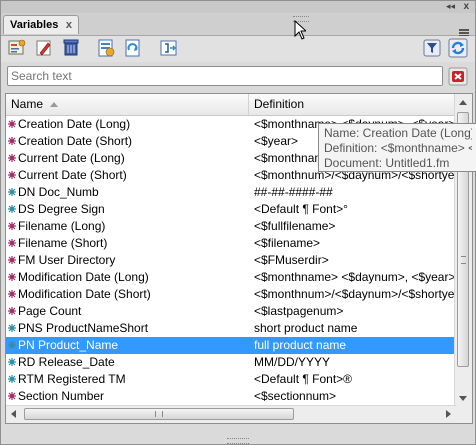 Image resolution: width=476 pixels, height=445 pixels. Describe the element at coordinates (398, 133) in the screenshot. I see `tooltip-name: Name: Creation Date (Long)` at that location.